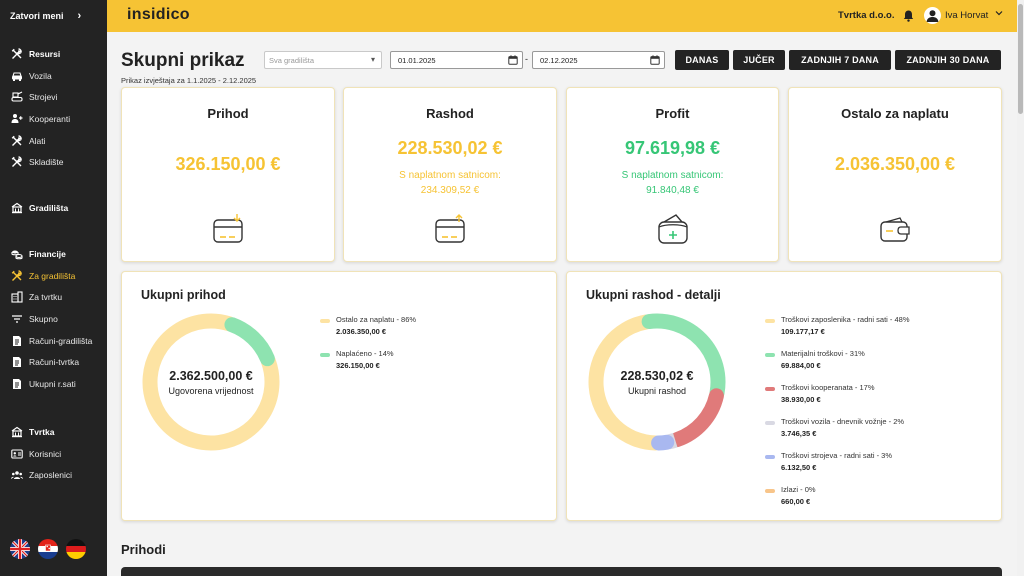 This screenshot has width=1024, height=576. I want to click on germany-flag-icon, so click(76, 549).